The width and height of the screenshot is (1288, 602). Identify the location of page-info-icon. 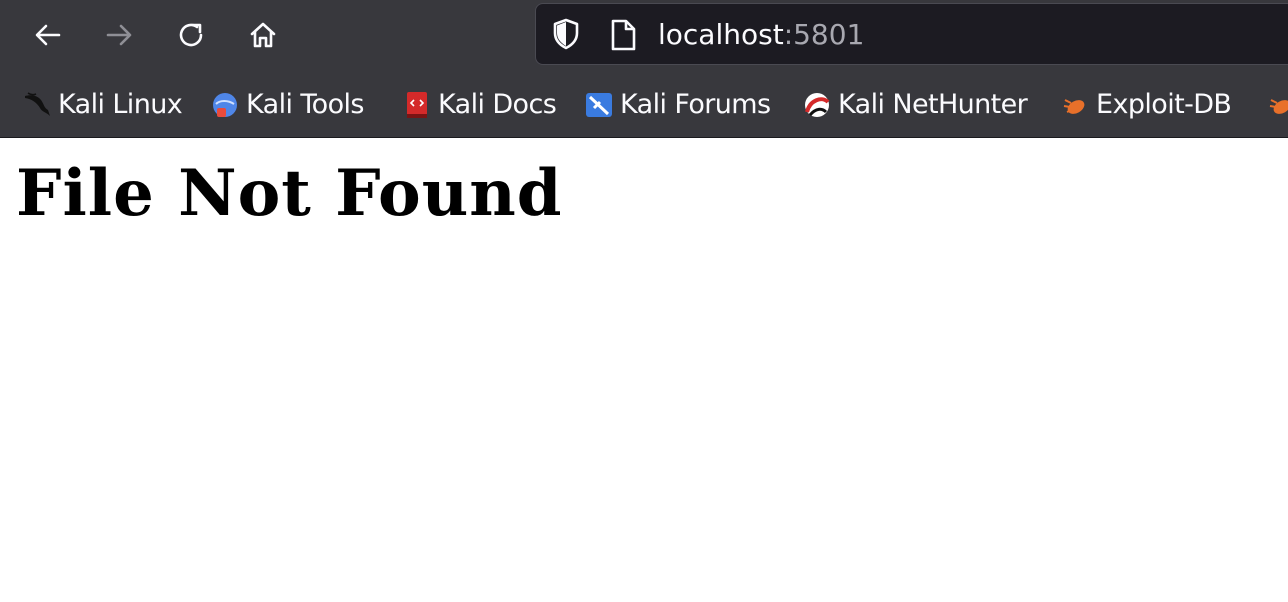
(623, 35).